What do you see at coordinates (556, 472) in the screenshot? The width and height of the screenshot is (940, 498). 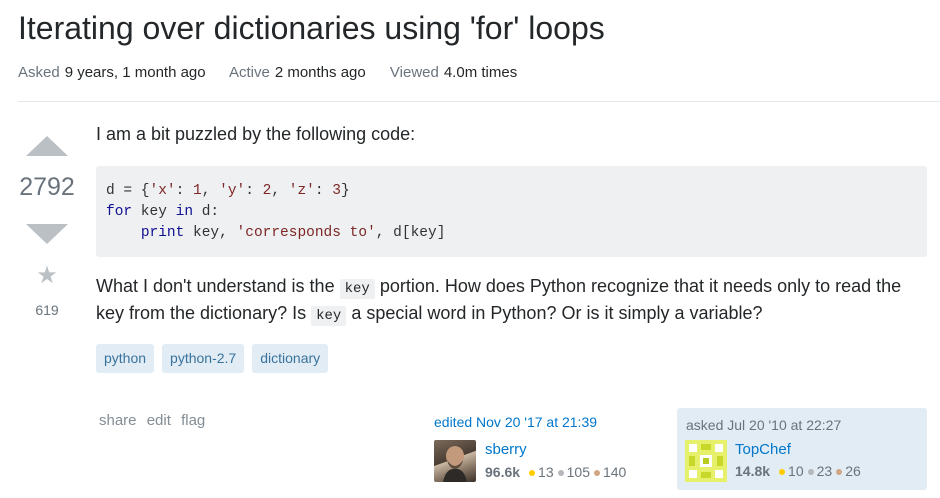 I see `editor-reputation: 96.6k 13 105 140` at bounding box center [556, 472].